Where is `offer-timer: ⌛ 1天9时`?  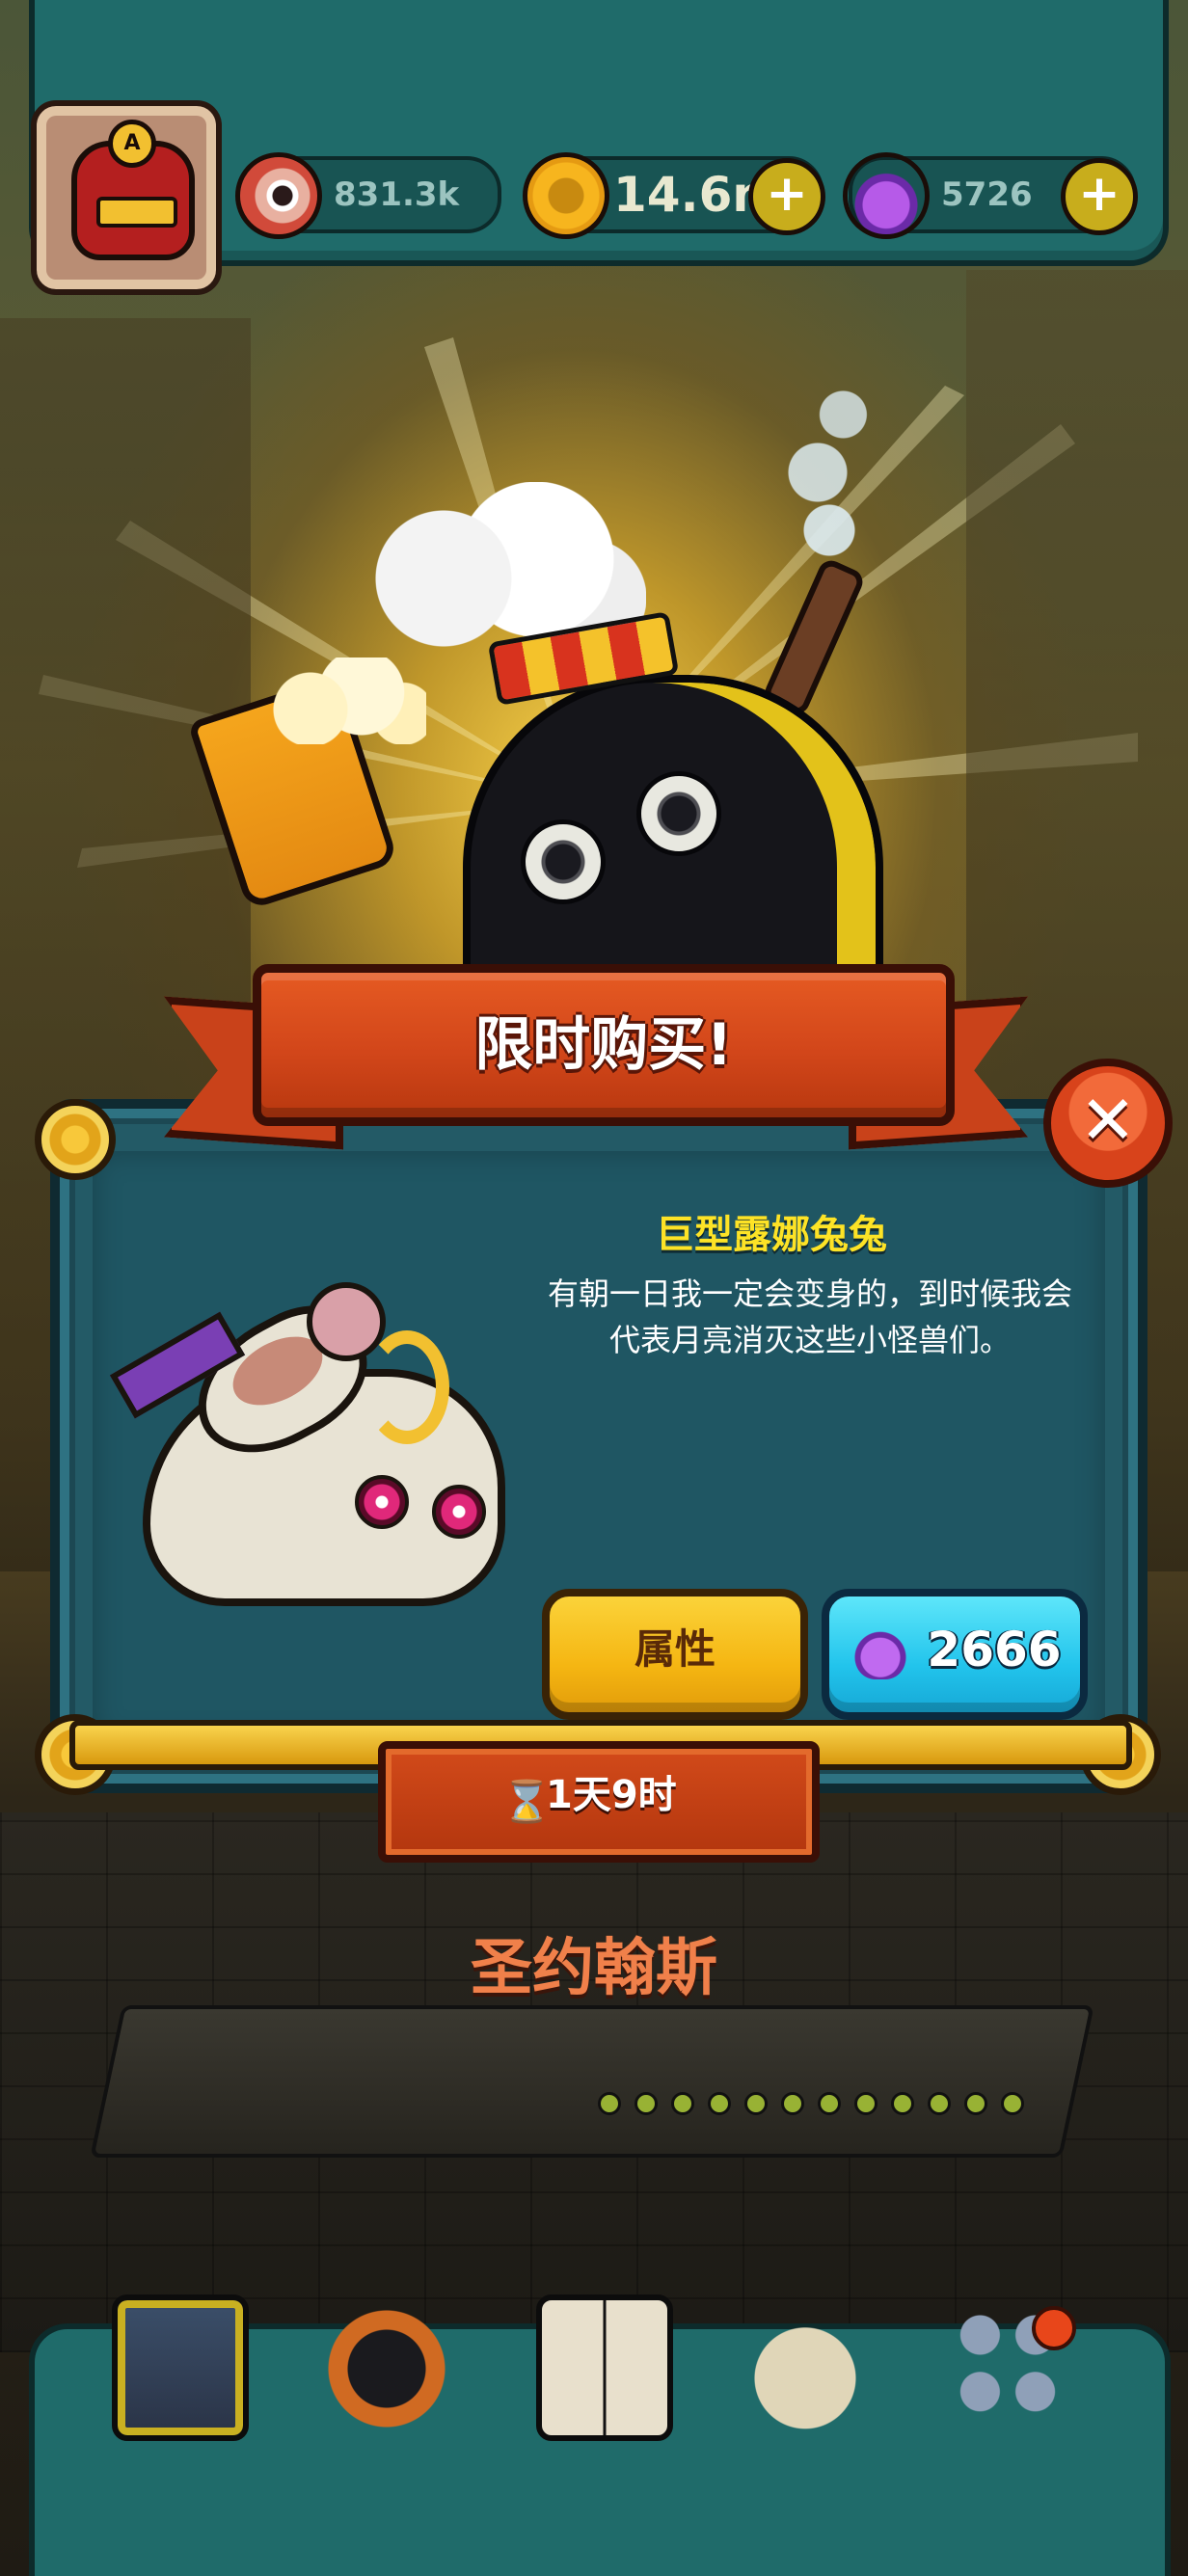
offer-timer: ⌛ 1天9时 is located at coordinates (599, 1802).